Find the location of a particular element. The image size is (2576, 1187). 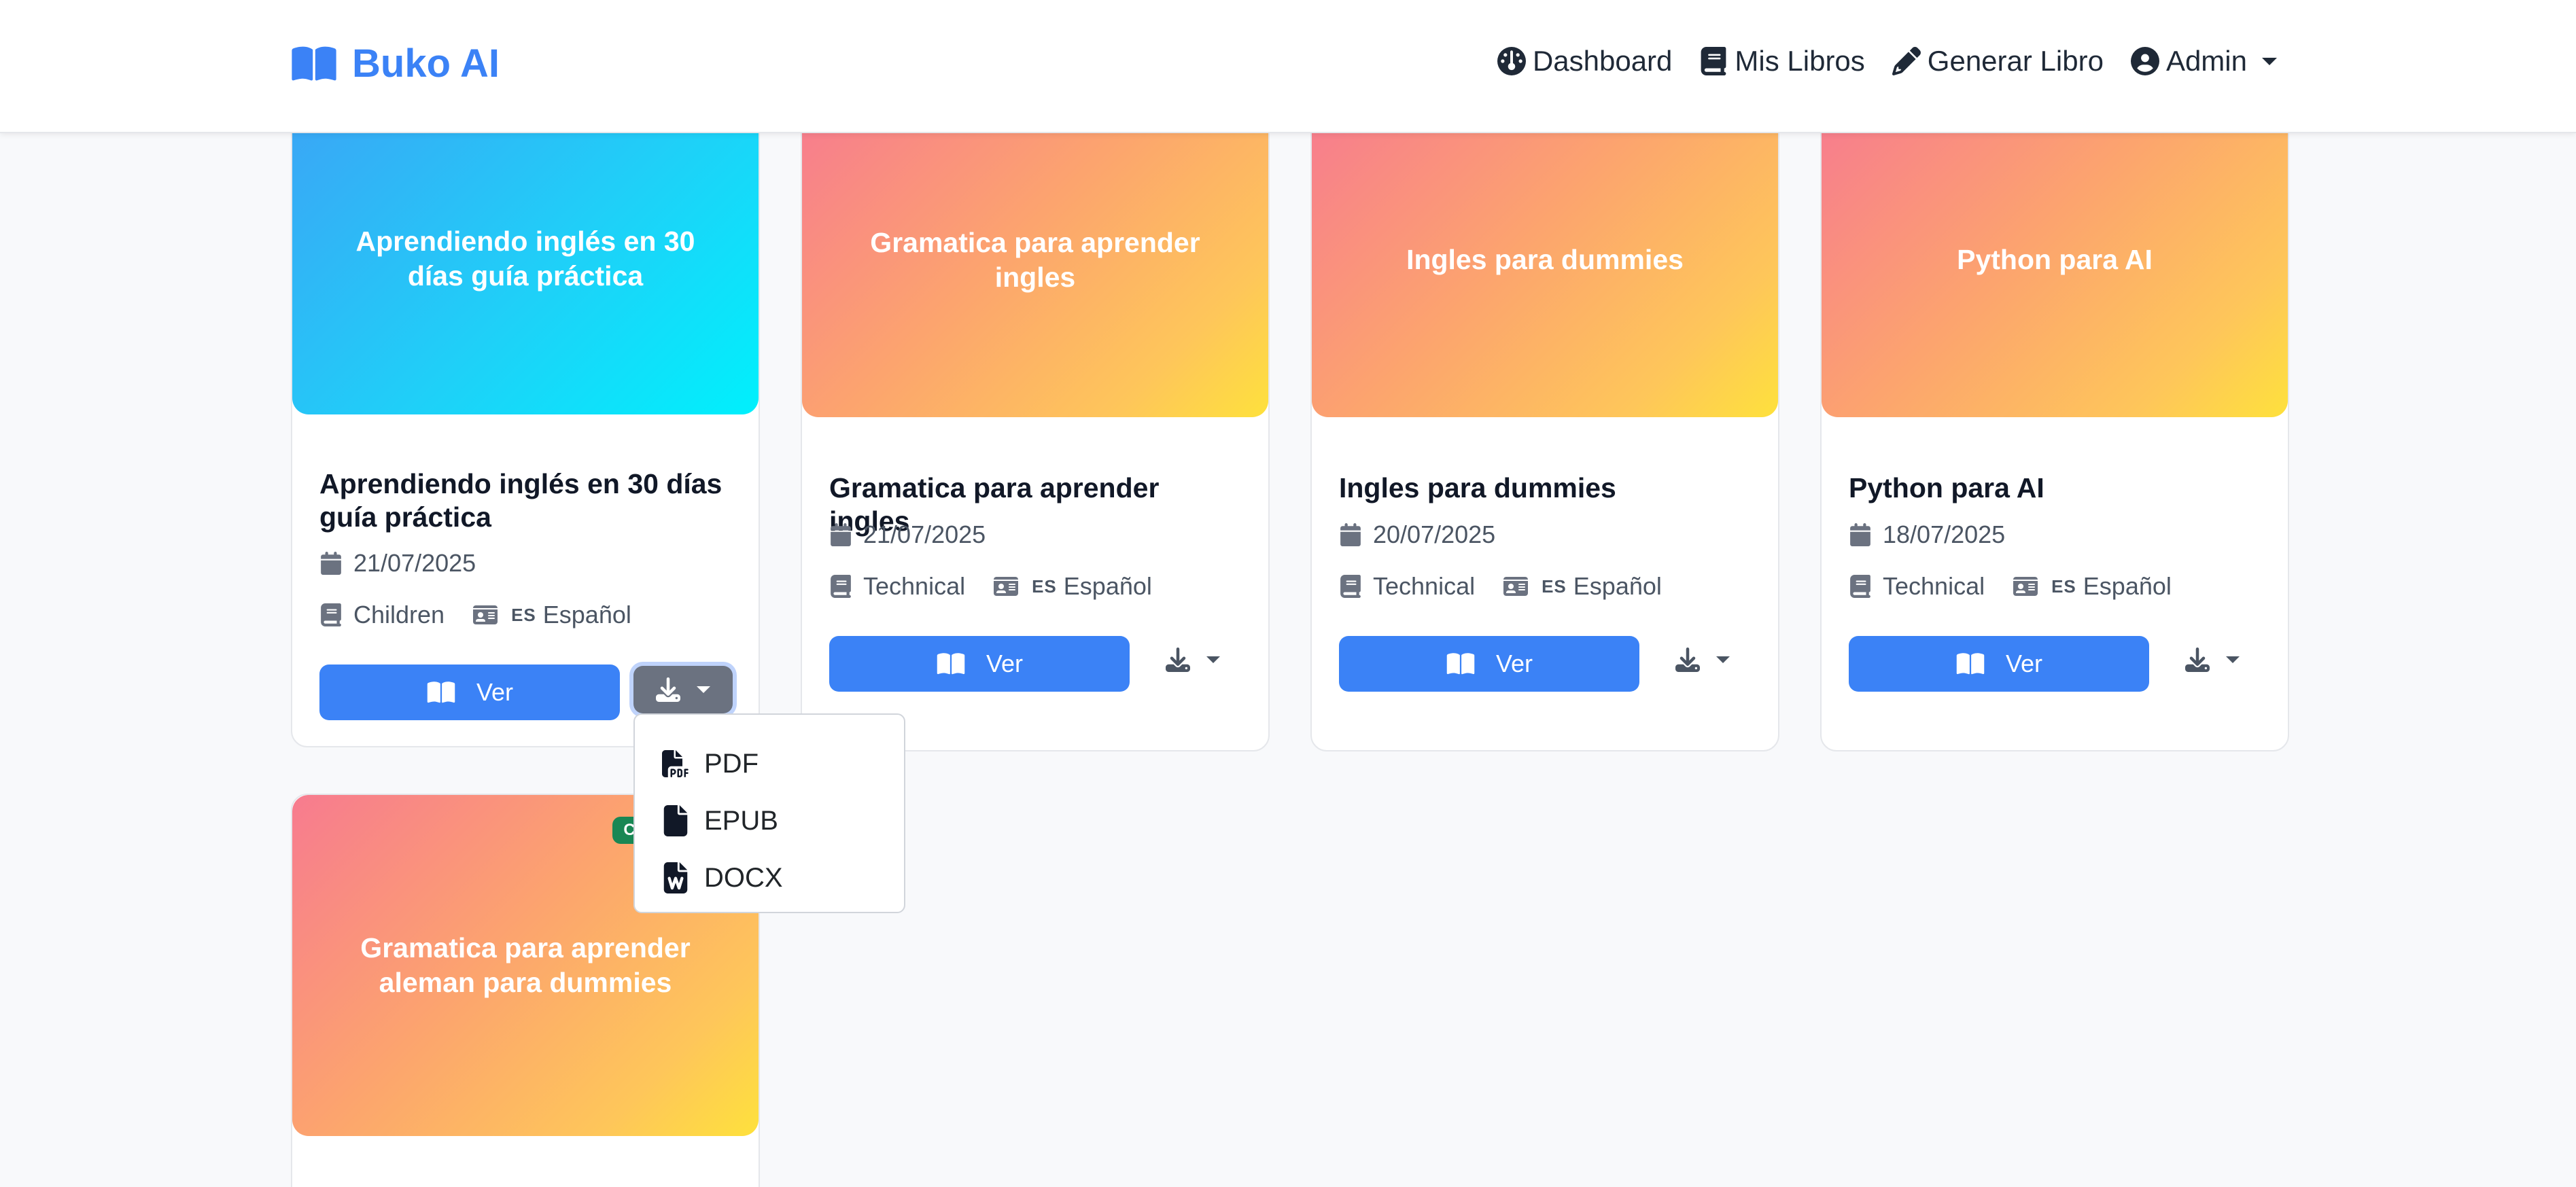

brand-logo: Buko AI is located at coordinates (395, 63).